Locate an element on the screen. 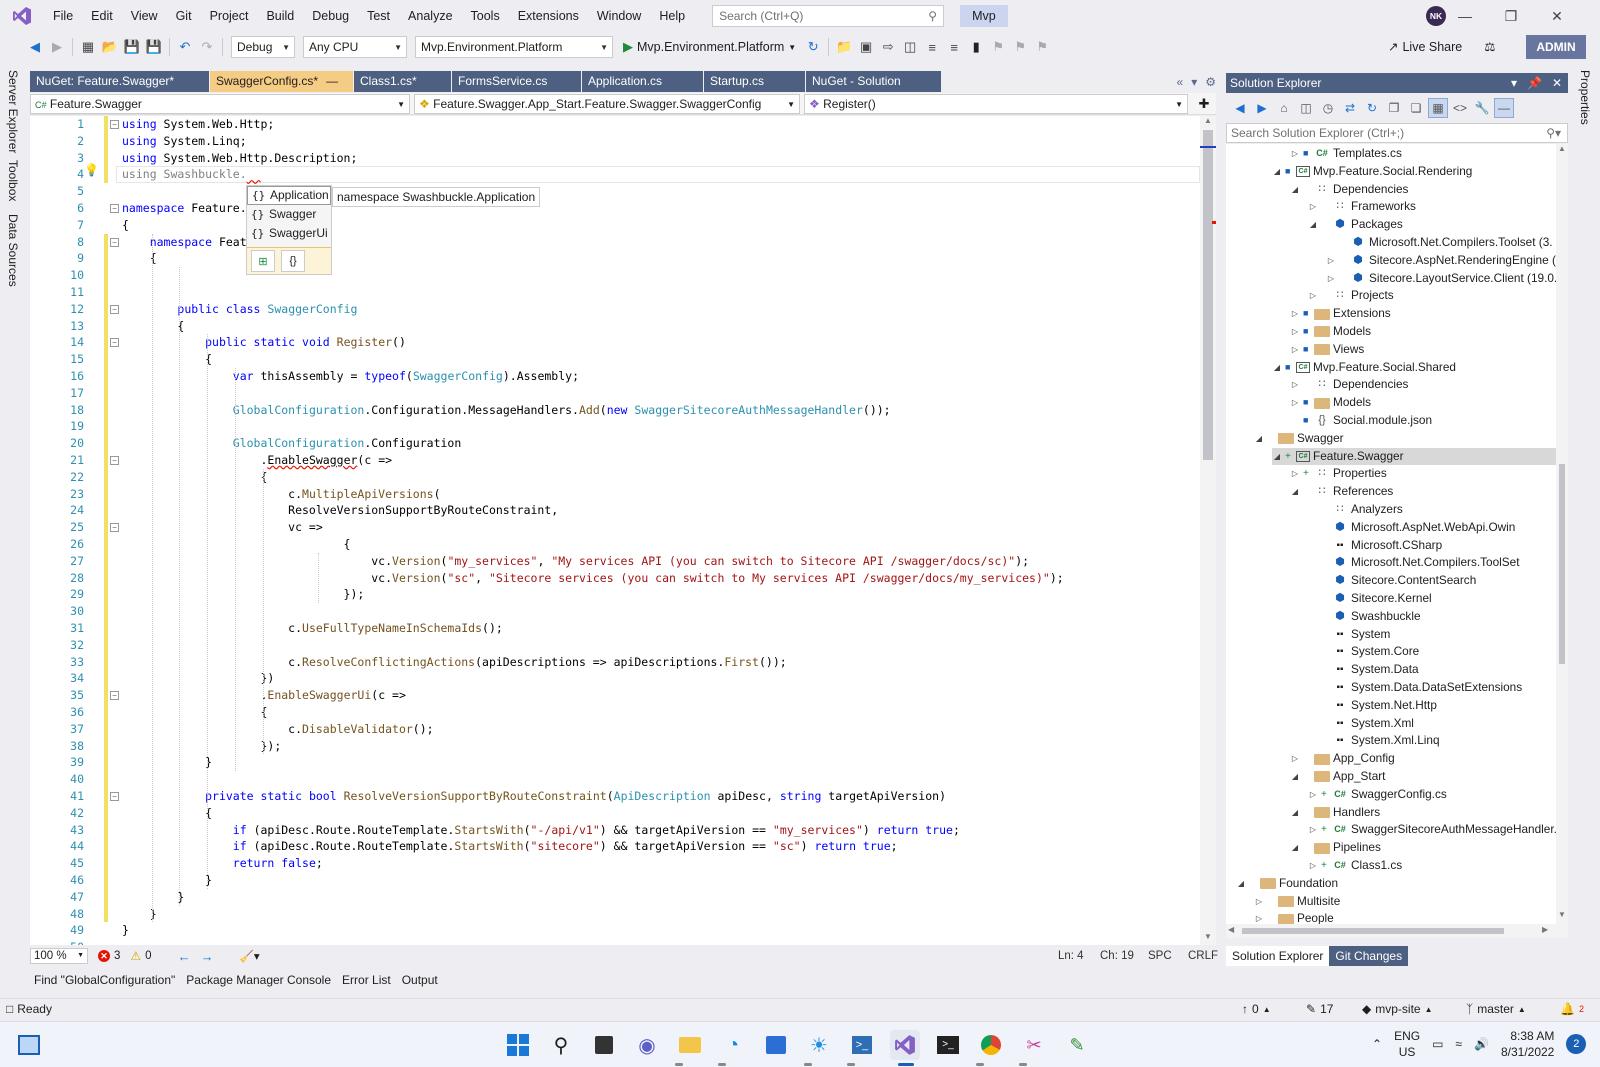 Image resolution: width=1600 pixels, height=1067 pixels. tree-node: ▪▪ System.Data.DataSetExtensions is located at coordinates (1415, 688).